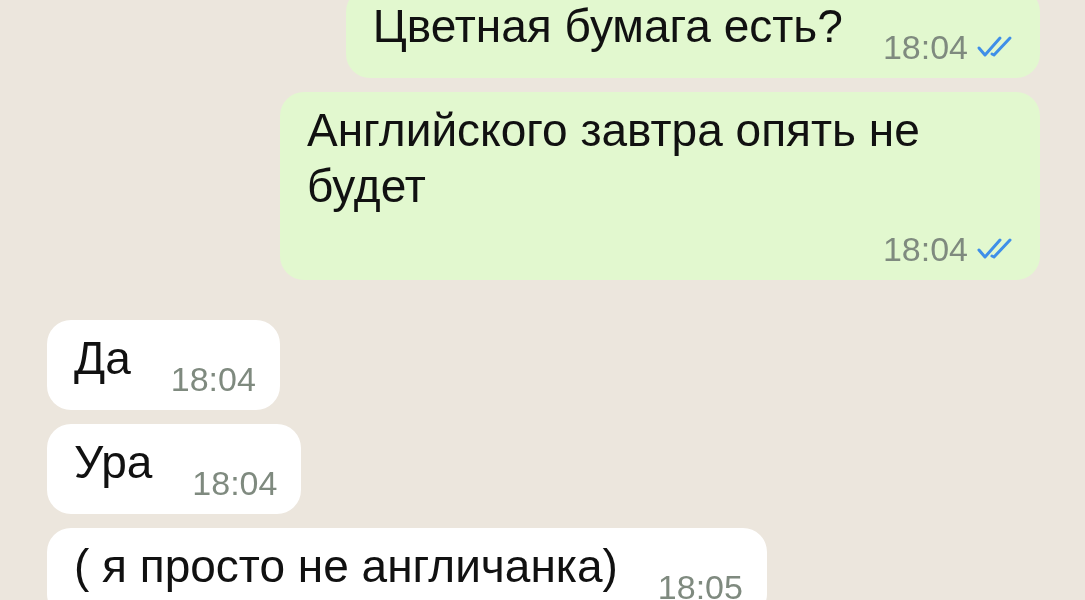 This screenshot has width=1085, height=600. Describe the element at coordinates (700, 583) in the screenshot. I see `message-time: 18:05` at that location.